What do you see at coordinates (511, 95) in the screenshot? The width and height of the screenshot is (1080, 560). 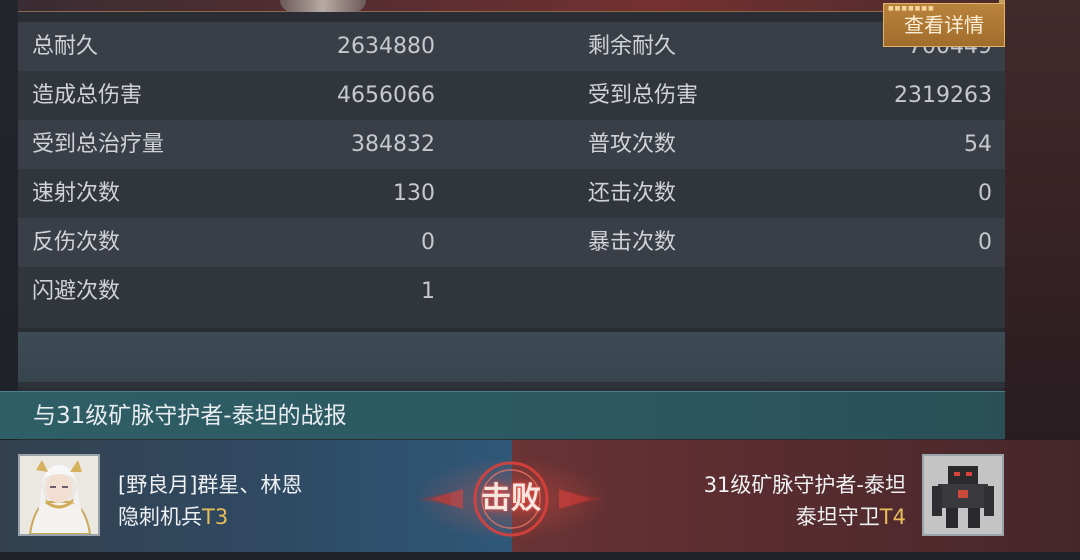 I see `stats-row: 造成总伤害 4656066 受到总伤害 2319263` at bounding box center [511, 95].